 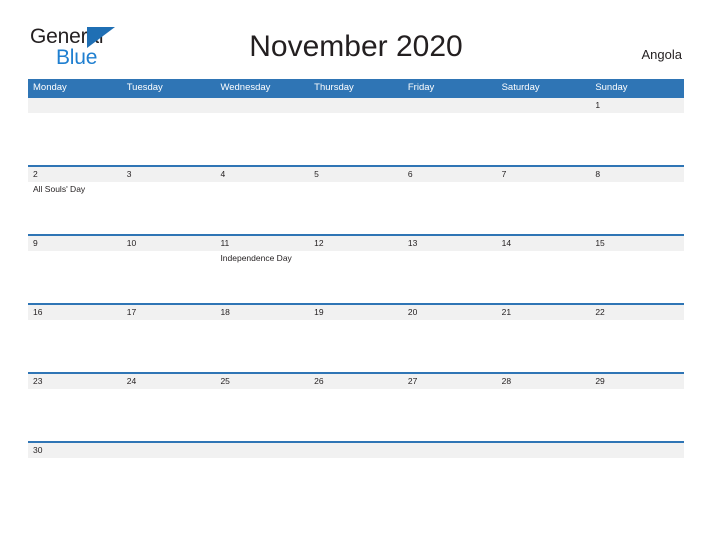 I want to click on date-number: 14, so click(x=544, y=243).